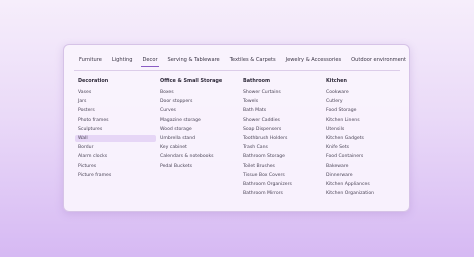 The height and width of the screenshot is (257, 474). I want to click on menu-link: Food Containers, so click(366, 156).